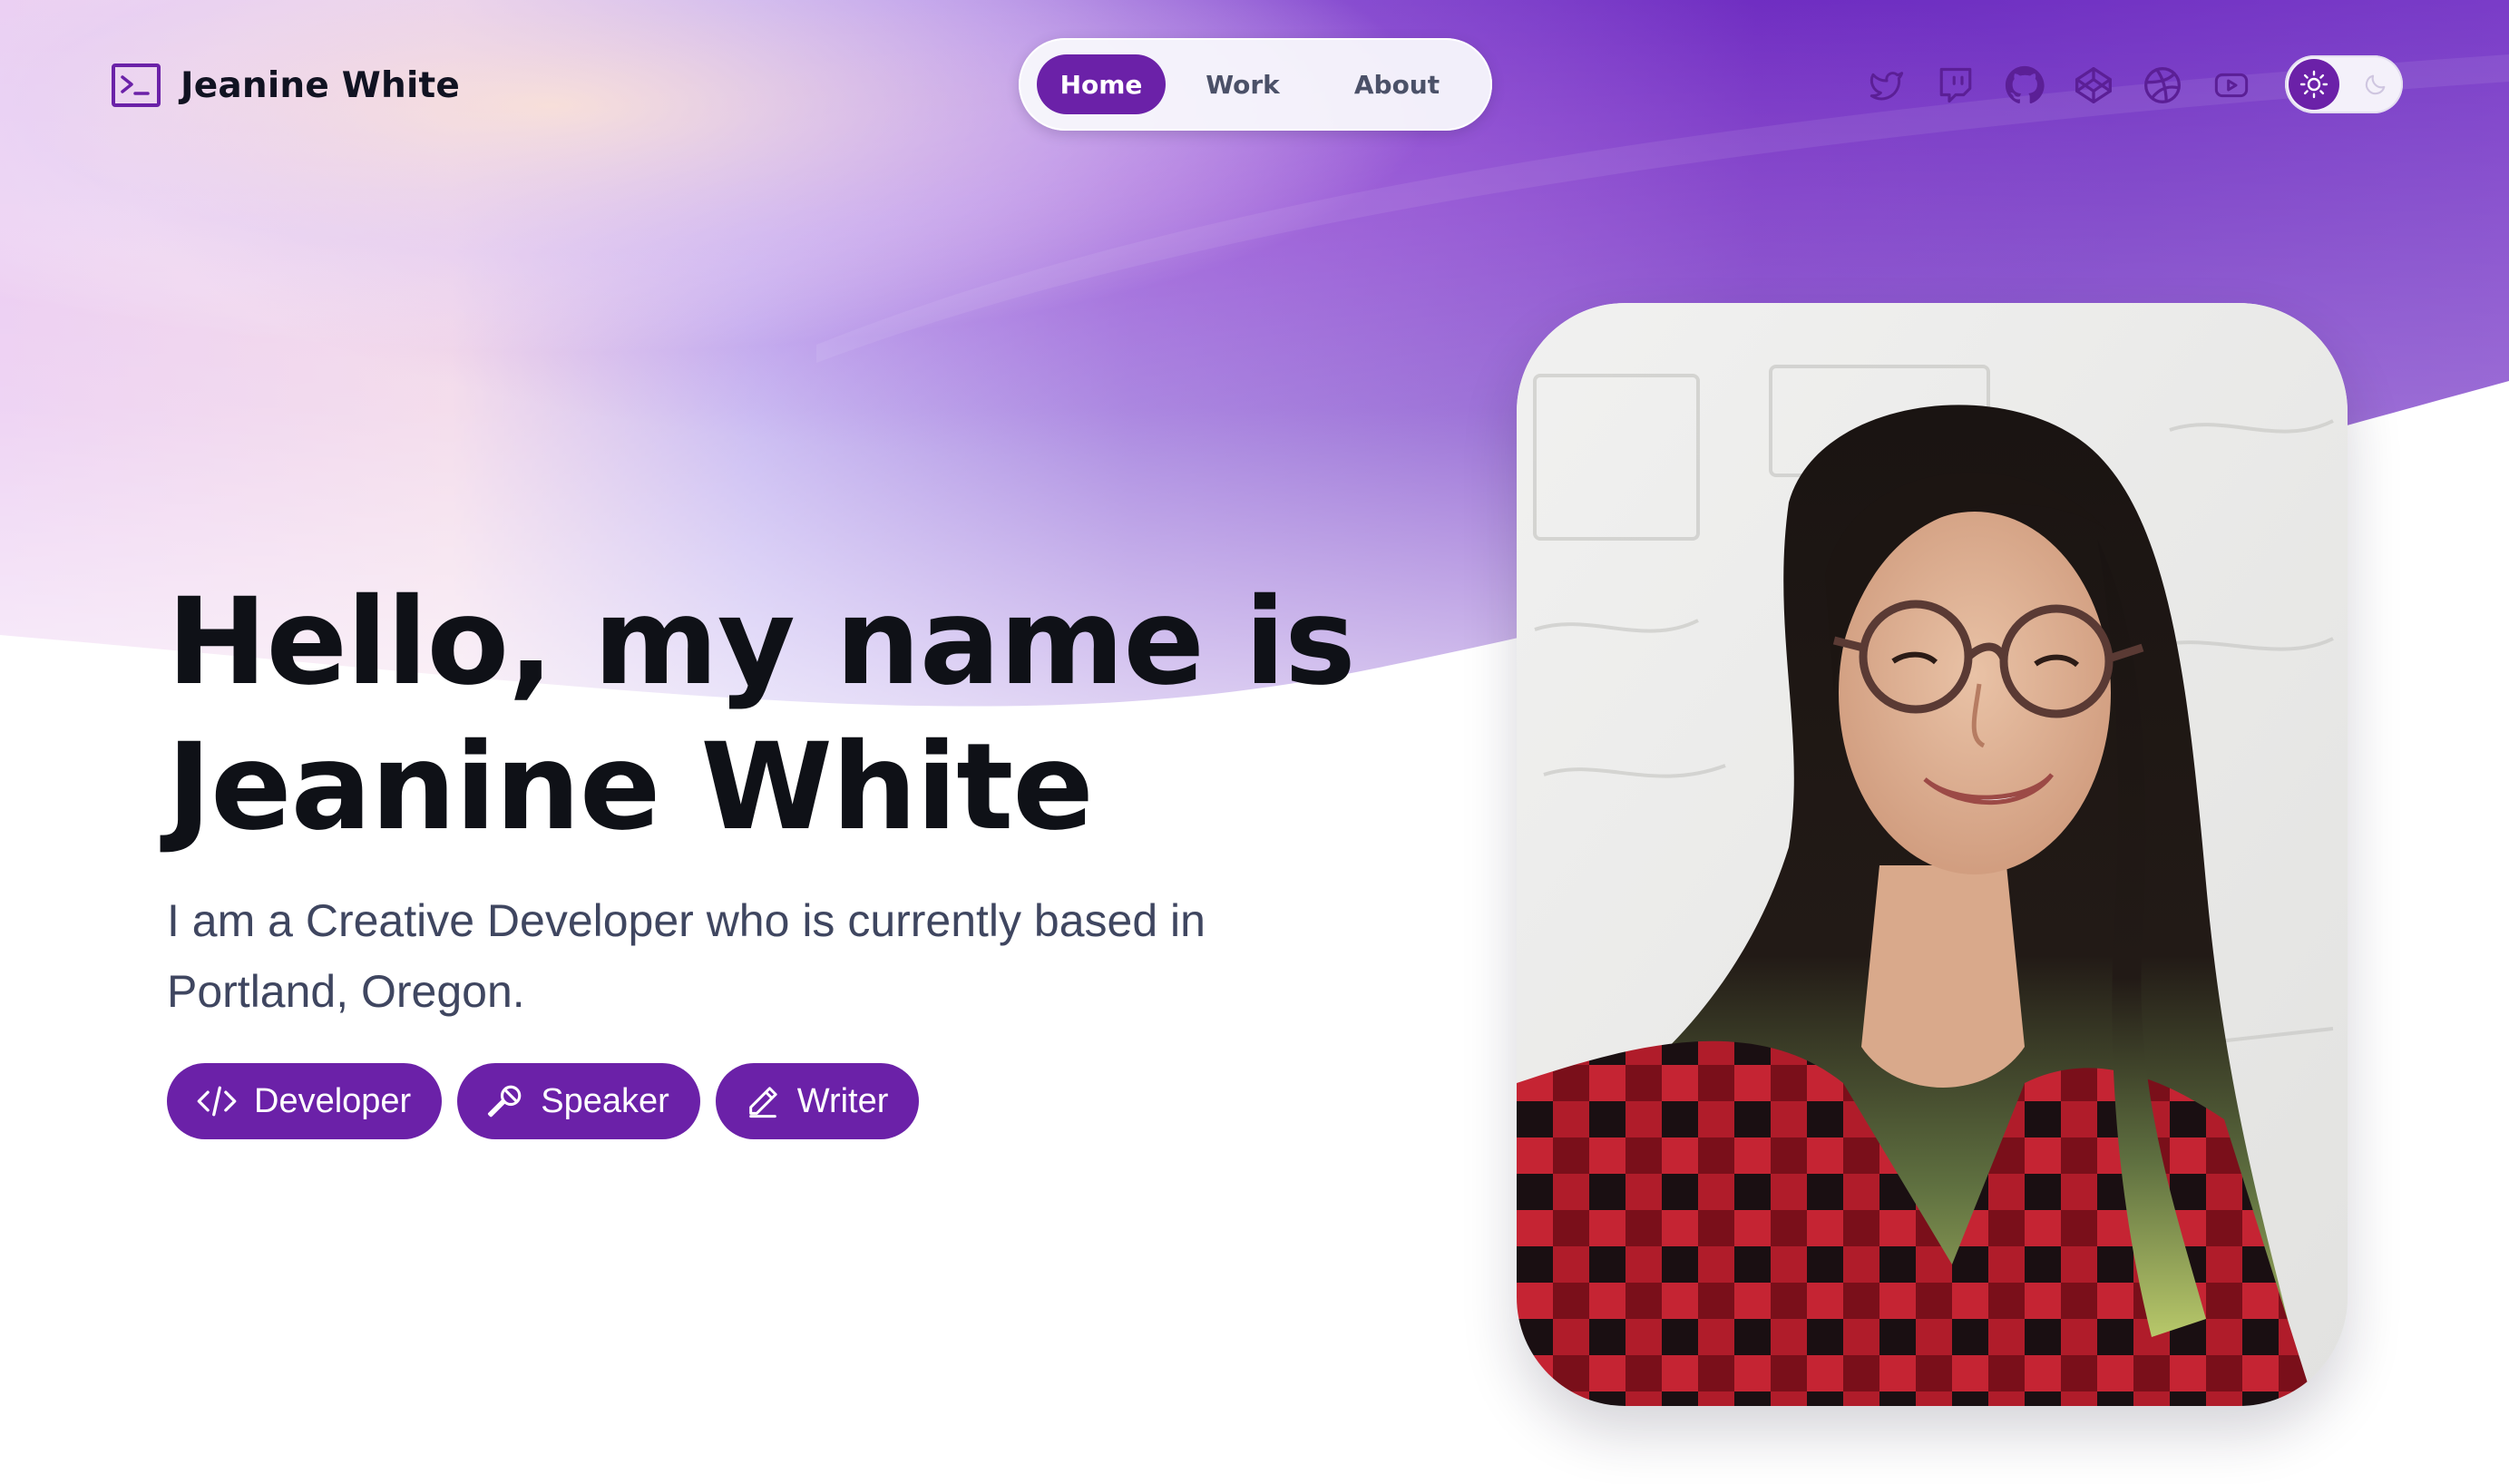 This screenshot has width=2509, height=1484. I want to click on site-name: Jeanine White, so click(321, 85).